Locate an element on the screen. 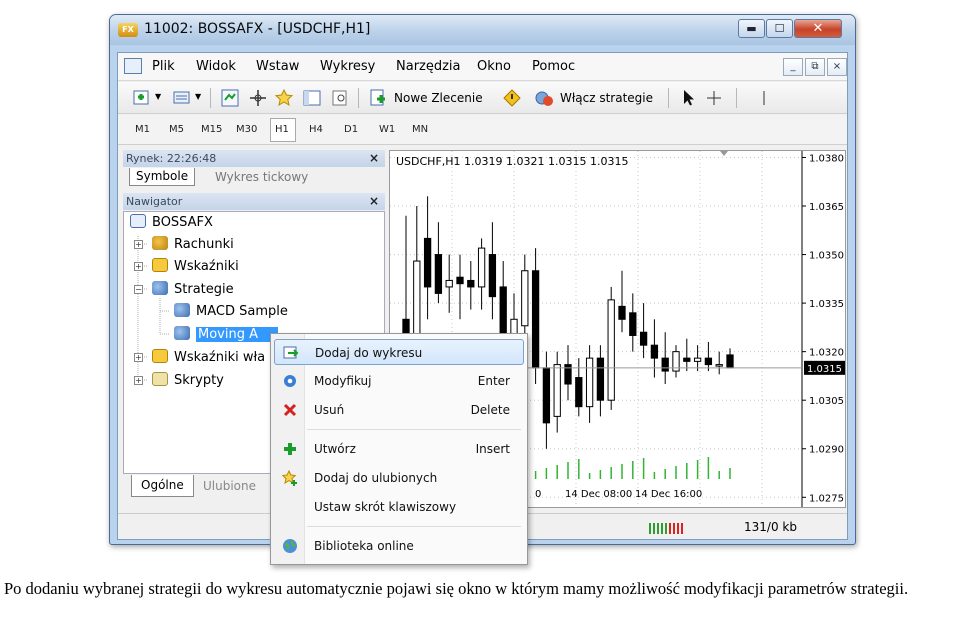 This screenshot has height=628, width=960. menu-item-label: Modyfikuj is located at coordinates (343, 381).